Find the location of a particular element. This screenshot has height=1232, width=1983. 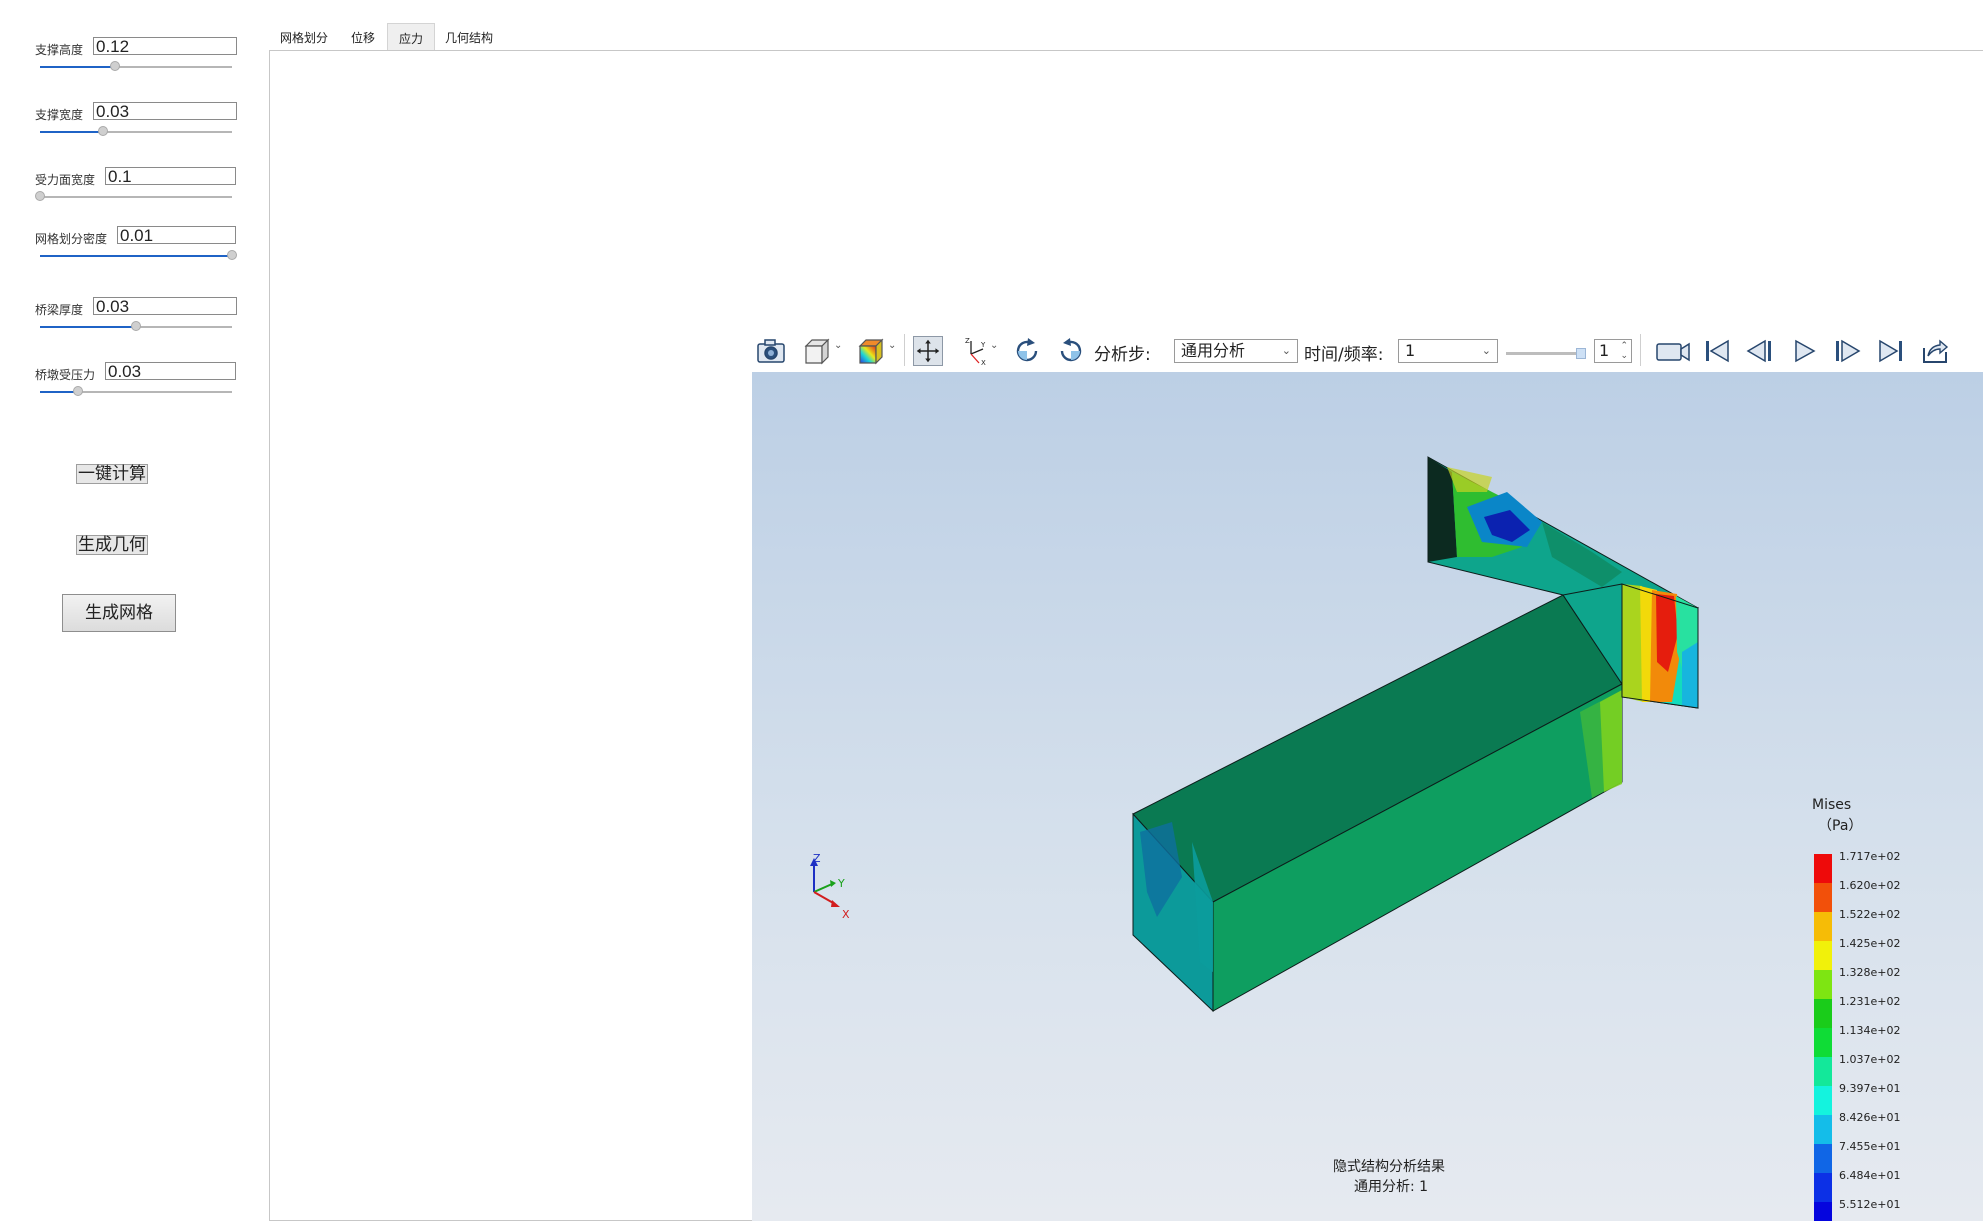

svg-text: Z is located at coordinates (967, 341).